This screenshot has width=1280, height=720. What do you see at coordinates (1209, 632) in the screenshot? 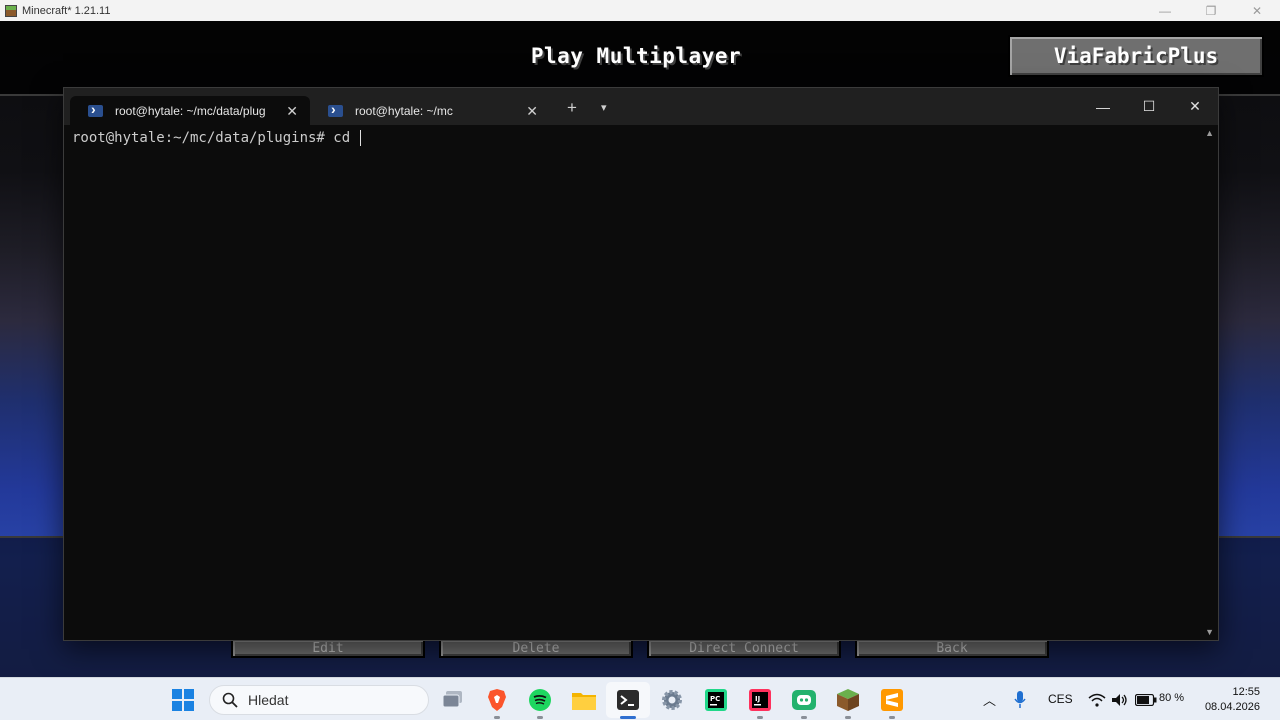
I see `scroll-down-icon: ▼` at bounding box center [1209, 632].